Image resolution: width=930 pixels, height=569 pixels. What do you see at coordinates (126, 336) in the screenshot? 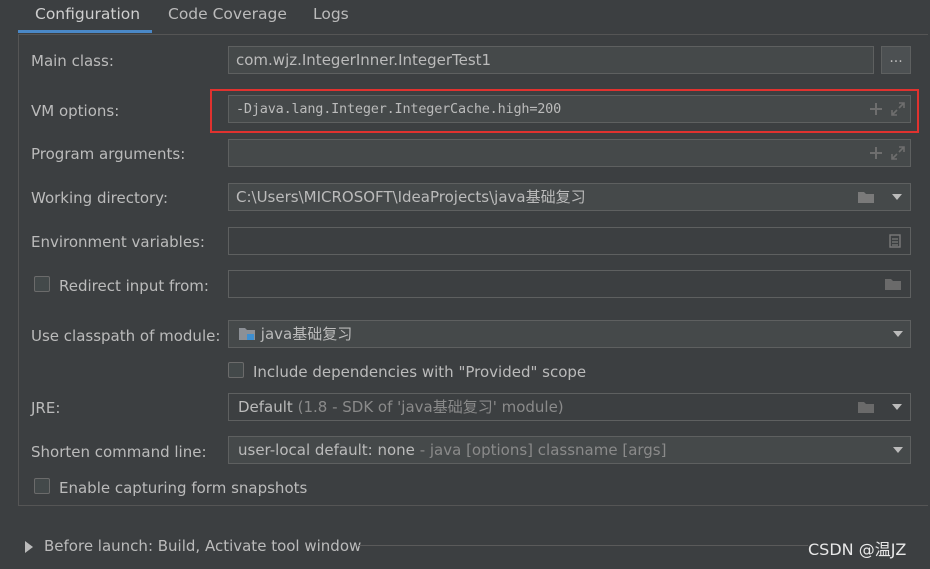
I see `classpath-module-label: Use classpath of module:` at bounding box center [126, 336].